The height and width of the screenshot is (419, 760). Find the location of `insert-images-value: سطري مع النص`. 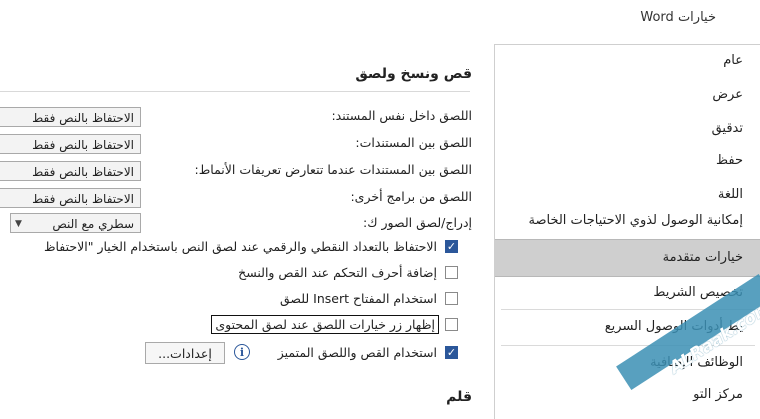

insert-images-value: سطري مع النص is located at coordinates (93, 224).